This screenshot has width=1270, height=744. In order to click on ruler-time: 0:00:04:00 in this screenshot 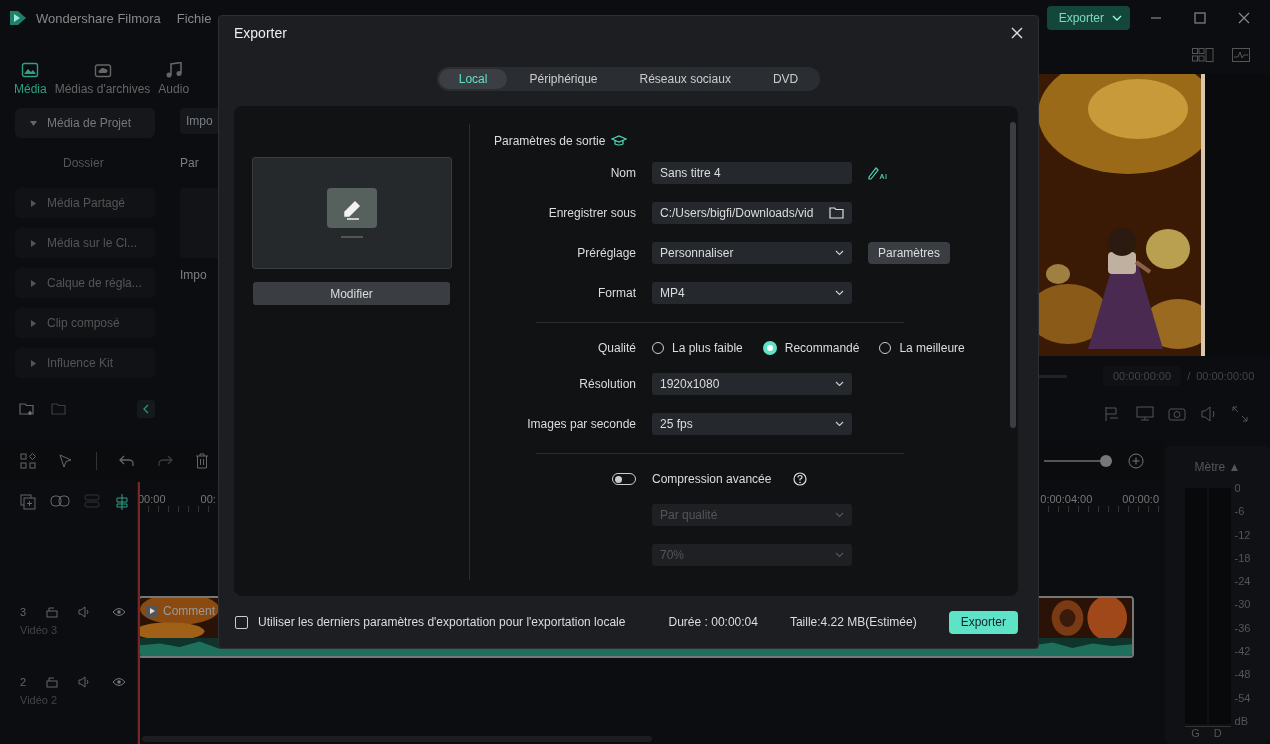, I will do `click(1066, 499)`.